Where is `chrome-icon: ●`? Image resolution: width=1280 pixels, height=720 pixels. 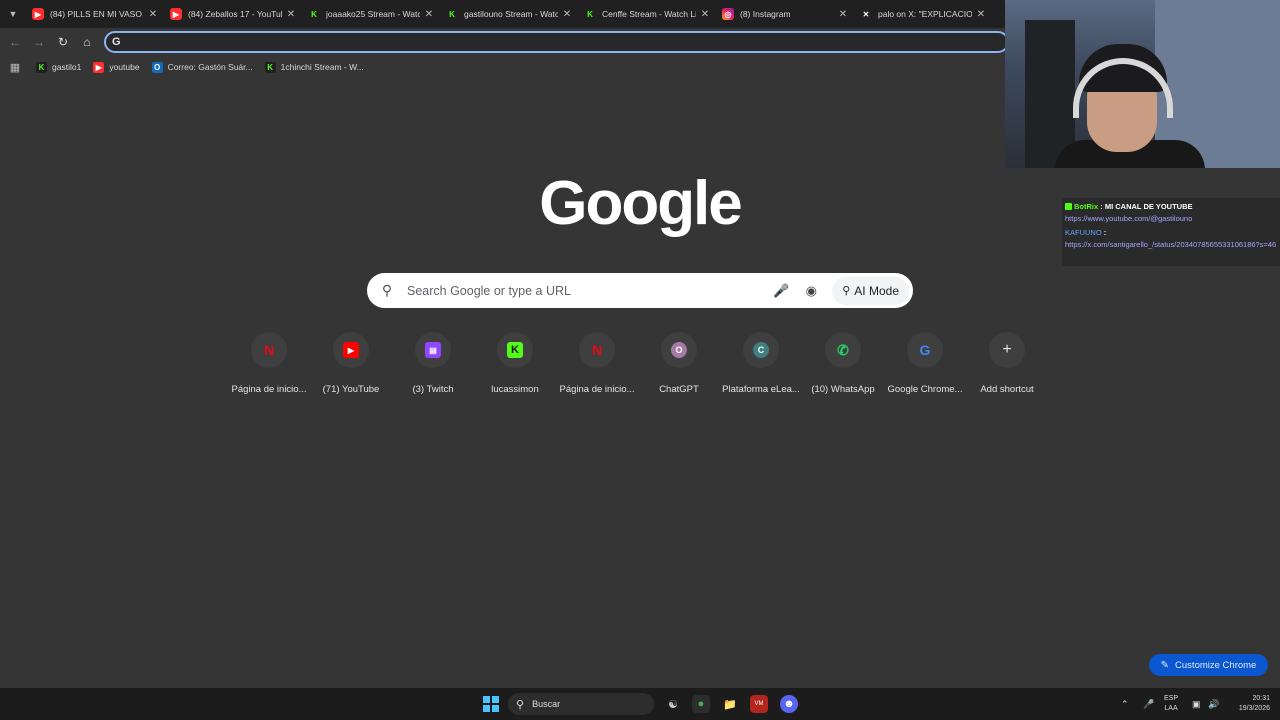
chrome-icon: ● is located at coordinates (701, 704).